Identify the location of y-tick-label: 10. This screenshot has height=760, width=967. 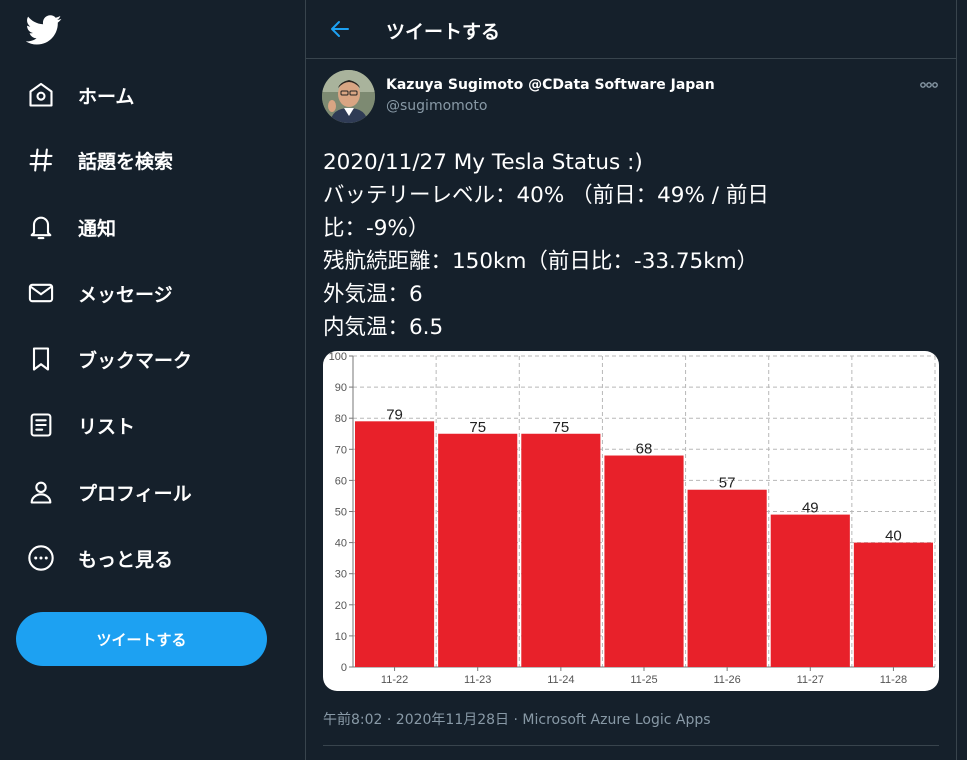
(341, 637).